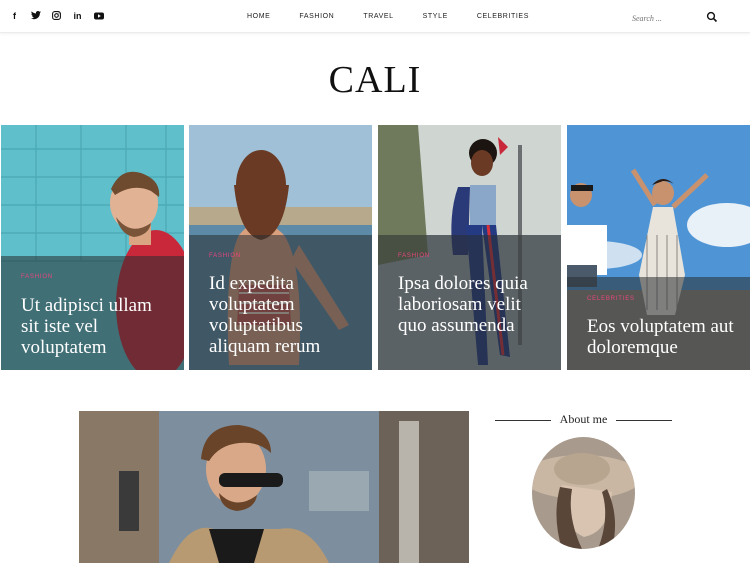 The image size is (750, 563). I want to click on youtube-icon, so click(98, 15).